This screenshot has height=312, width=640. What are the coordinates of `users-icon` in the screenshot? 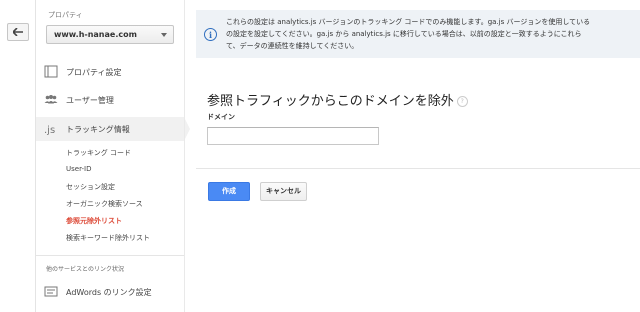 It's located at (51, 99).